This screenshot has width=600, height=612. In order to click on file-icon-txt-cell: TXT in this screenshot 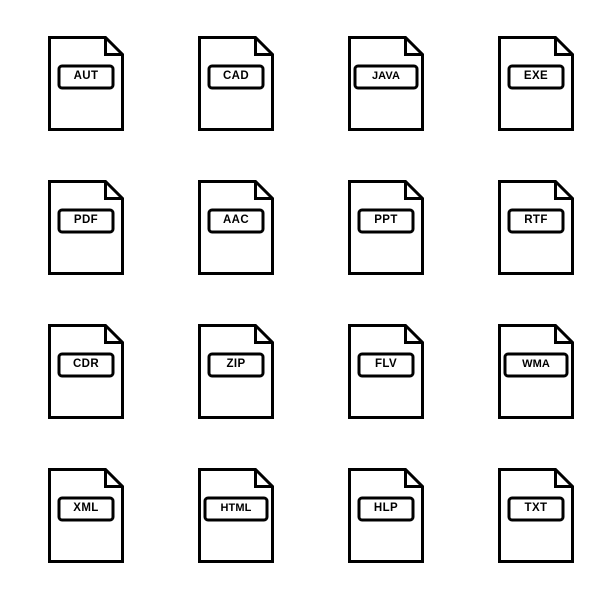, I will do `click(549, 540)`.